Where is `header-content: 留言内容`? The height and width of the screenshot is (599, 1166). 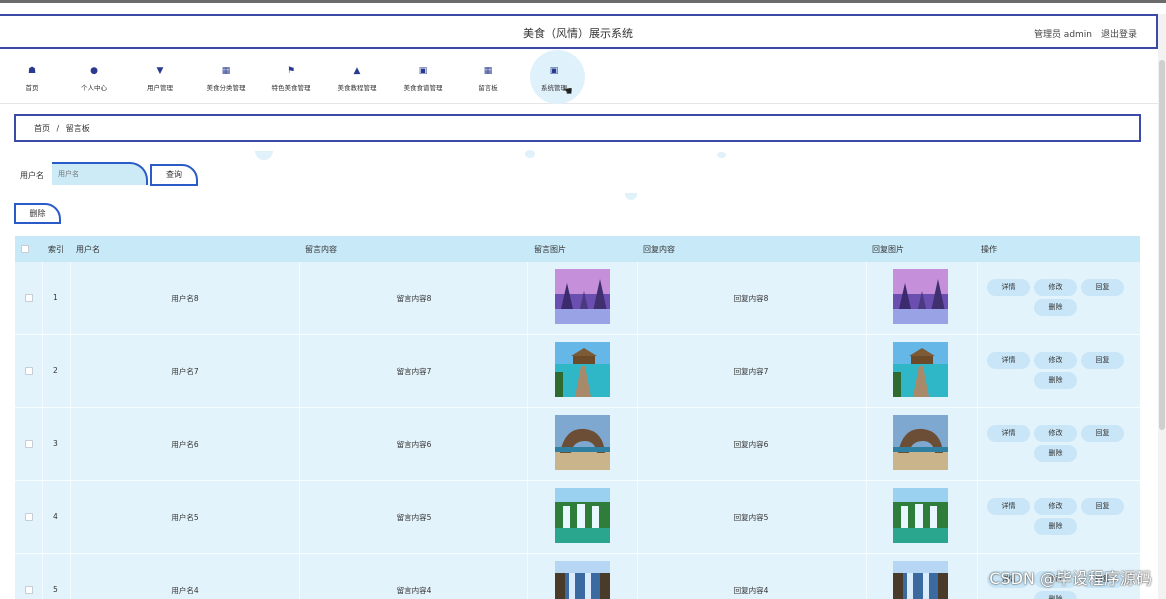
header-content: 留言内容 is located at coordinates (321, 249).